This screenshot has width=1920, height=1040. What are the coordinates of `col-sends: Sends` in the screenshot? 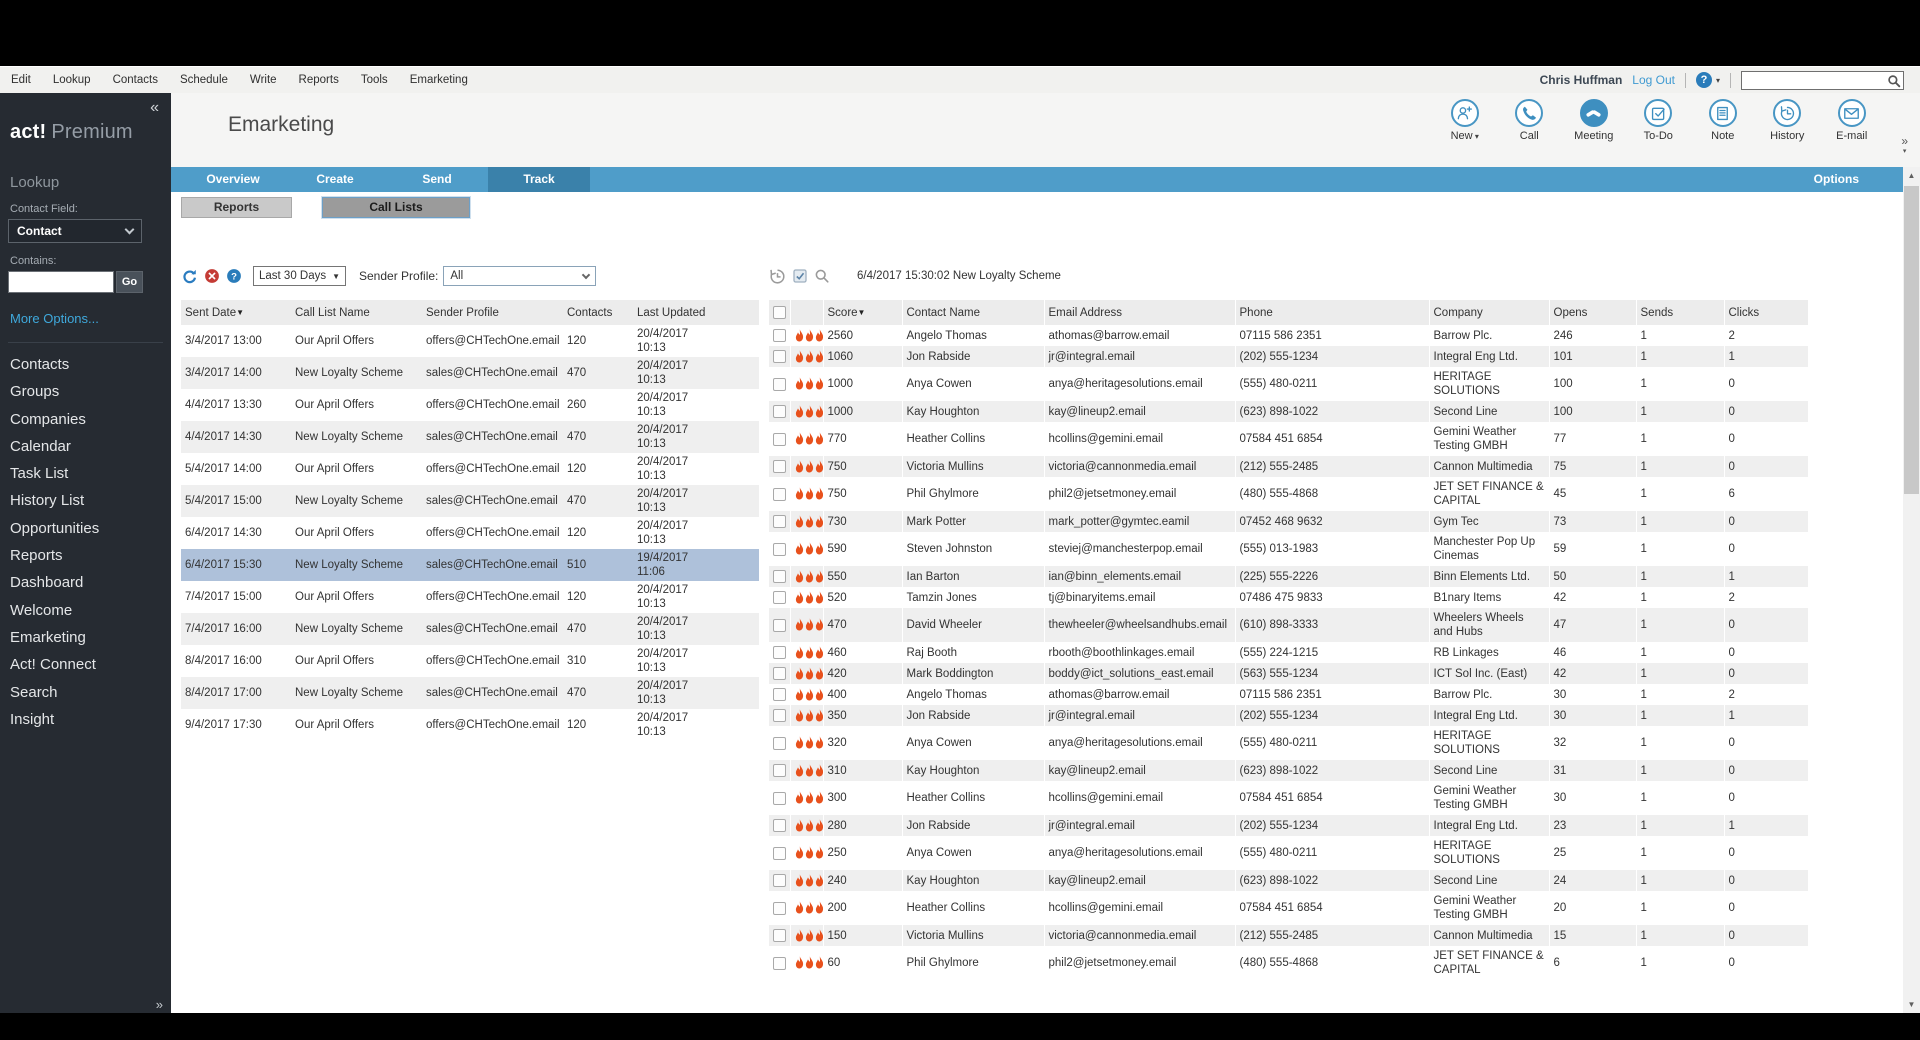 It's located at (1680, 312).